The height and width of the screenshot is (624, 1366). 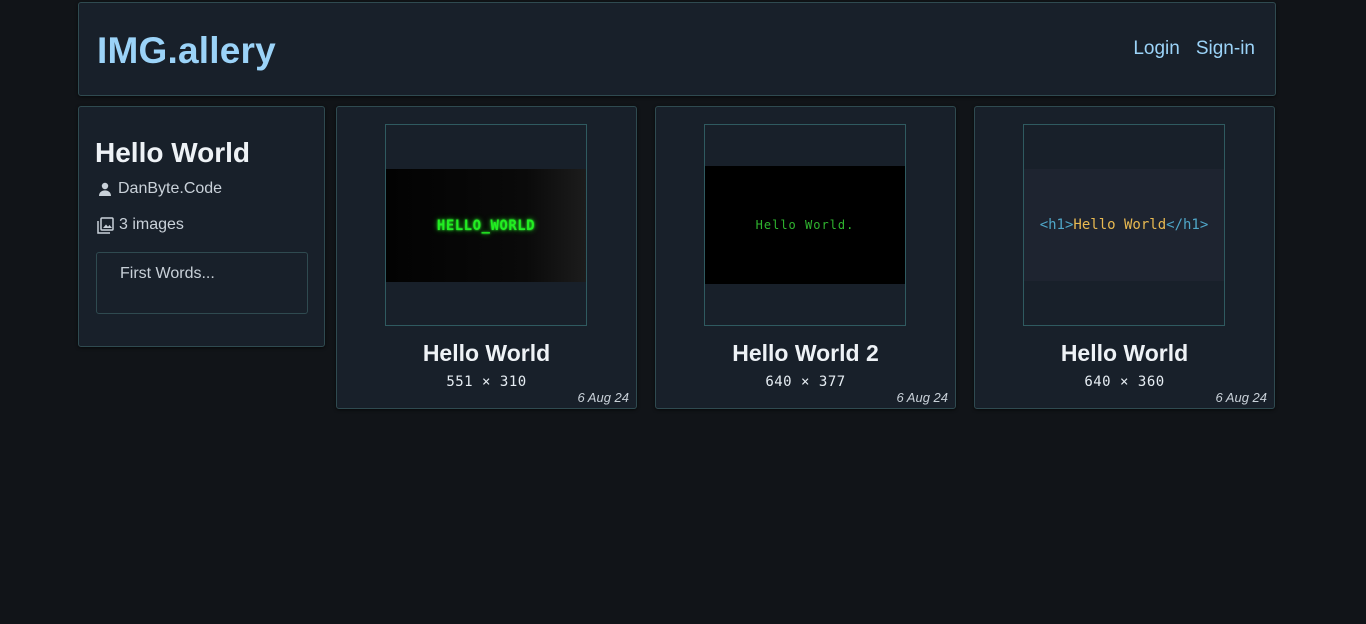 I want to click on image-count-text: 3 images, so click(x=151, y=224).